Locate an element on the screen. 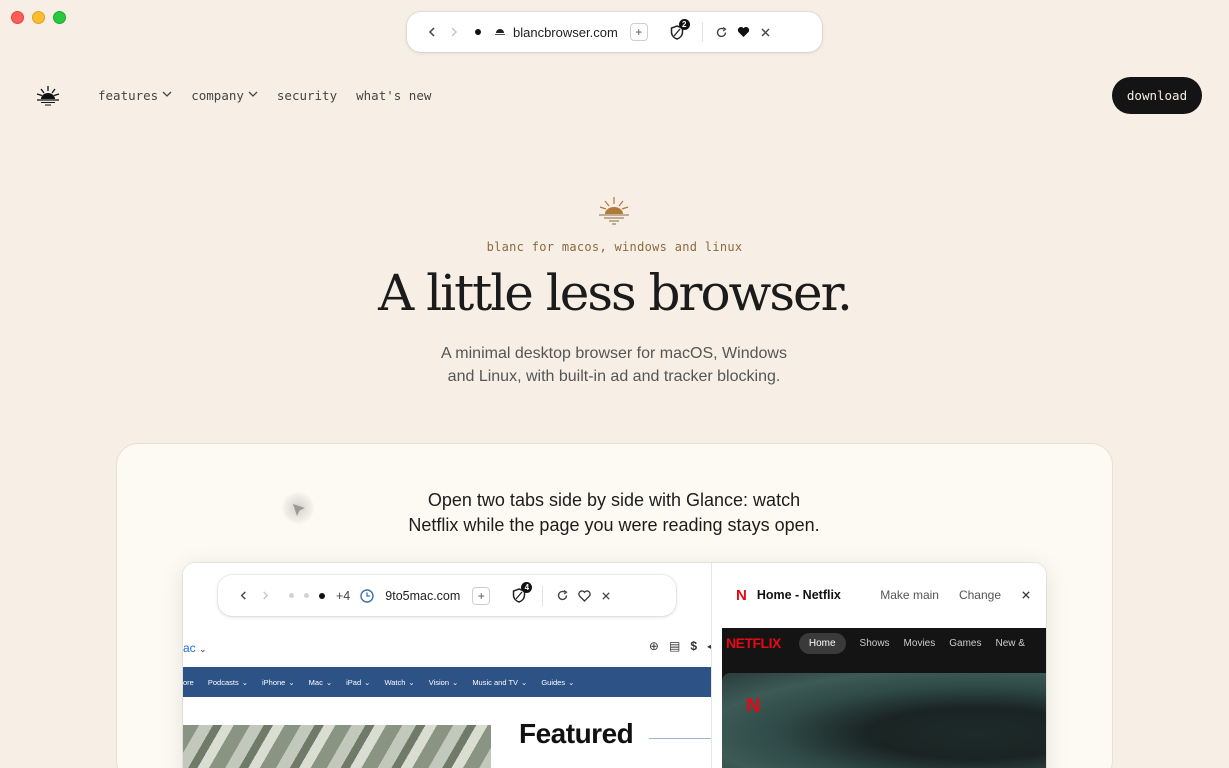  demo-url-bar: +4 9to5mac.com + 4 is located at coordinates (447, 595).